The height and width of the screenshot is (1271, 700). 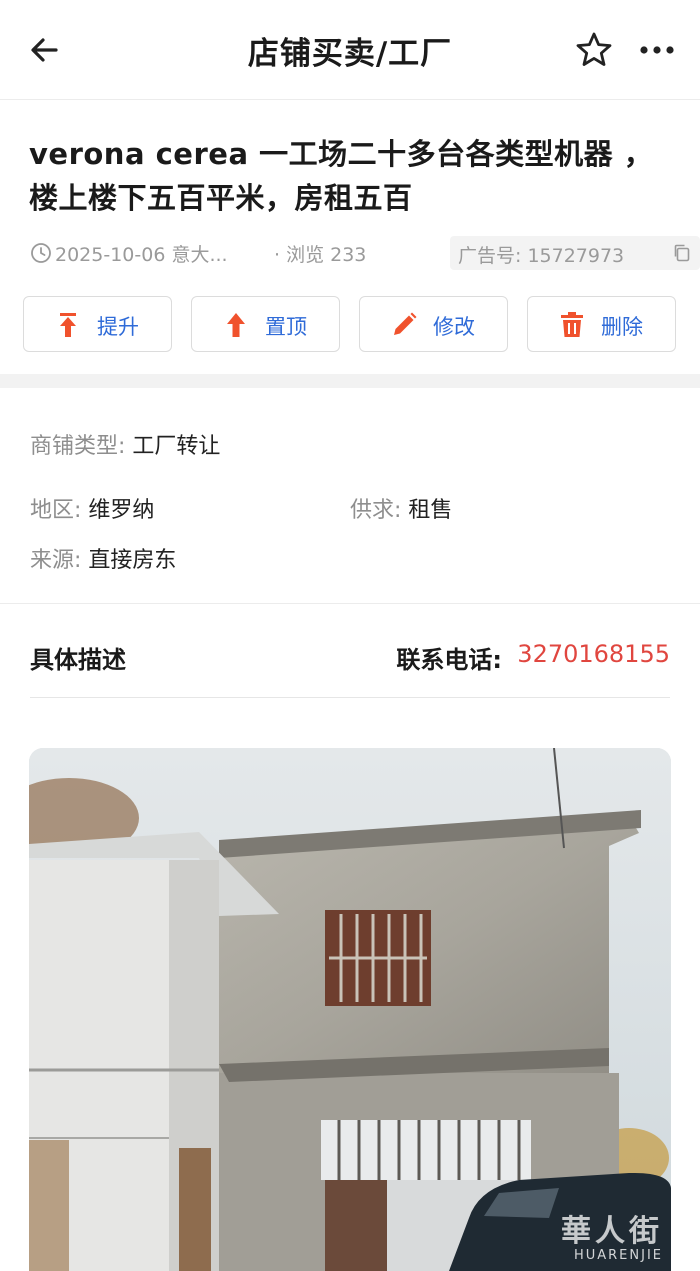 I want to click on region-row: 地区: 维罗纳, so click(x=92, y=508).